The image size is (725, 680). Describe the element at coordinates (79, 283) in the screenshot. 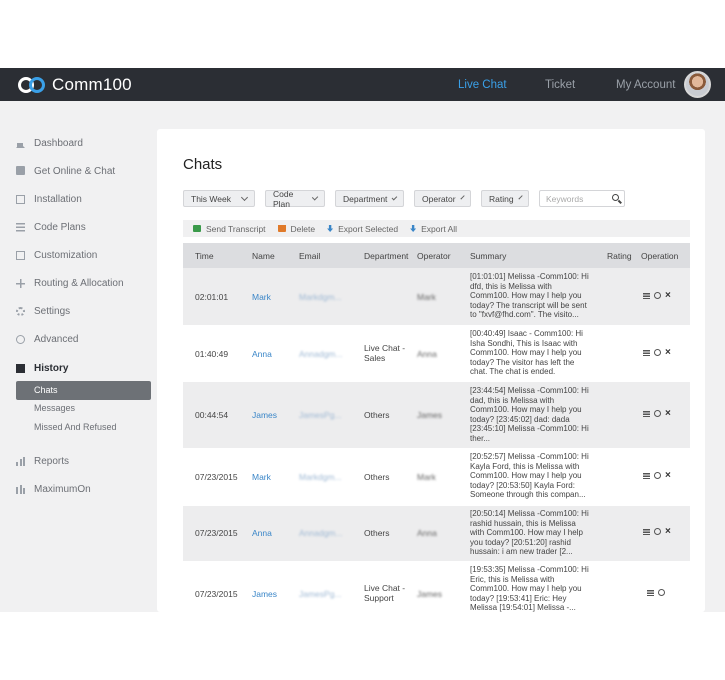

I see `sidebar-item-label: Routing & Allocation` at that location.